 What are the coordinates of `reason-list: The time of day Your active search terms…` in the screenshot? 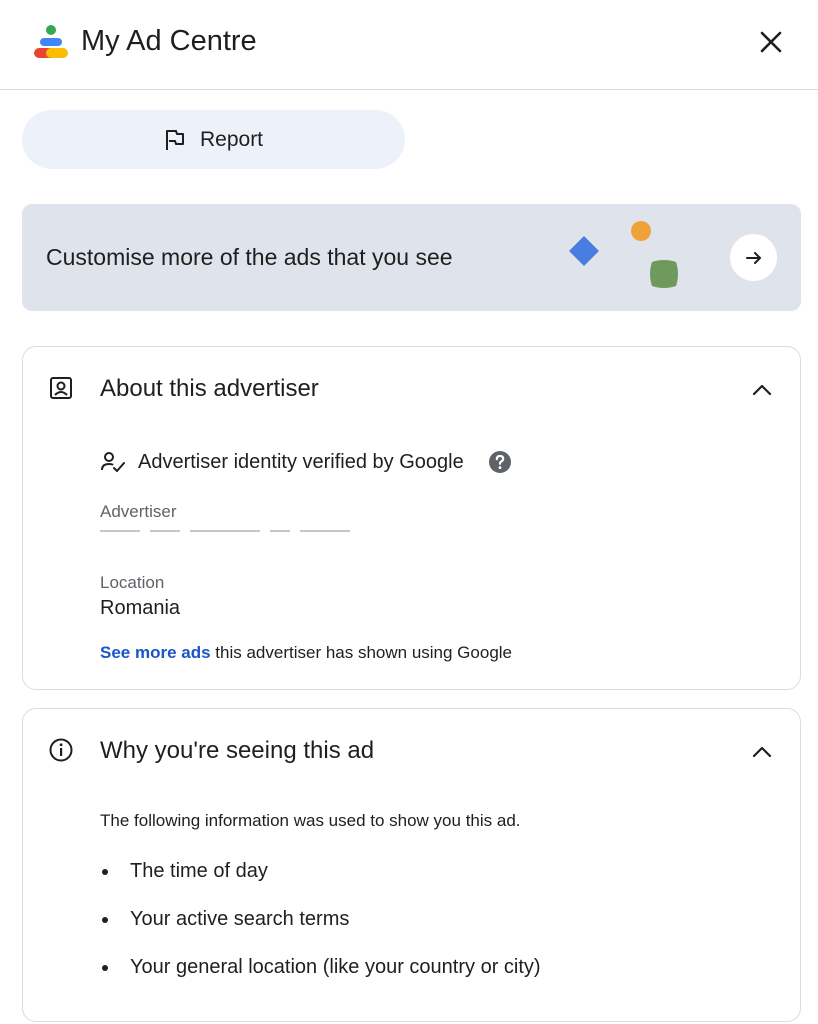 It's located at (320, 929).